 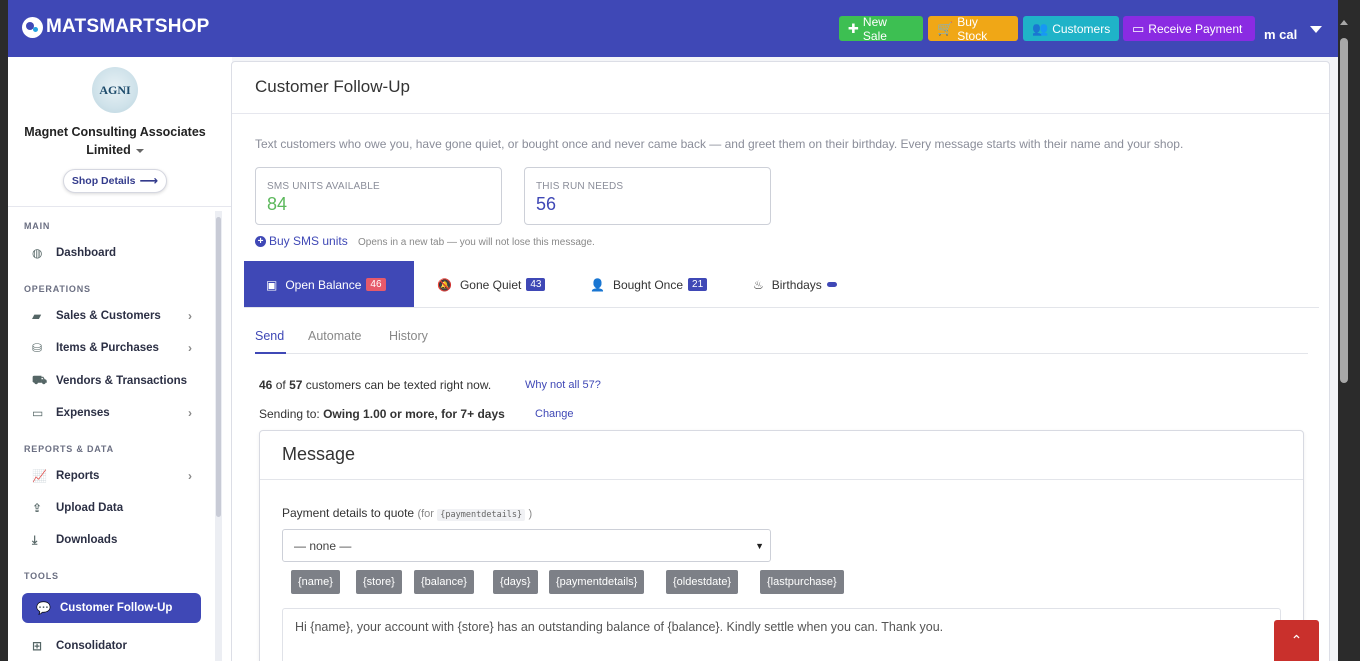 What do you see at coordinates (37, 646) in the screenshot?
I see `sitemap-icon: ⊞` at bounding box center [37, 646].